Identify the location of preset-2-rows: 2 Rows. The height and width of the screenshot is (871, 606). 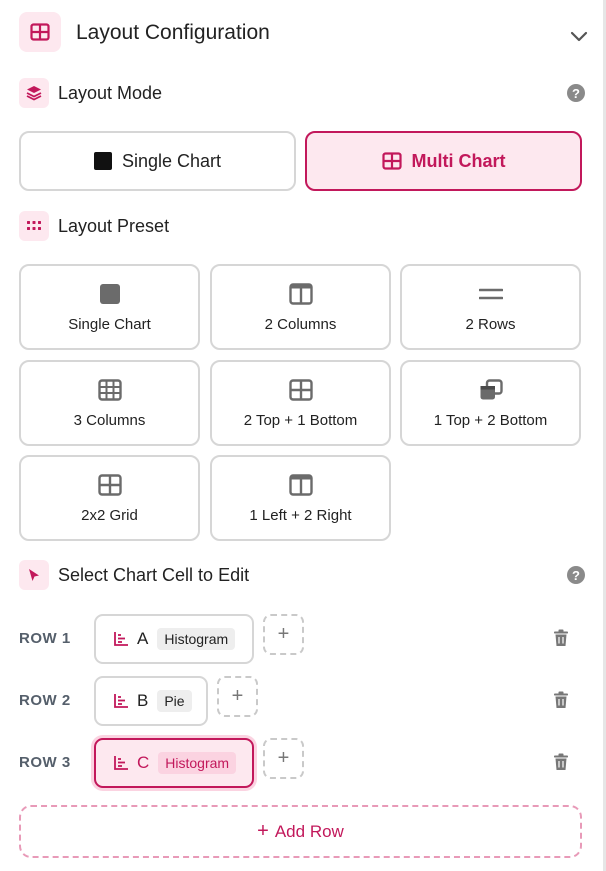
(490, 307).